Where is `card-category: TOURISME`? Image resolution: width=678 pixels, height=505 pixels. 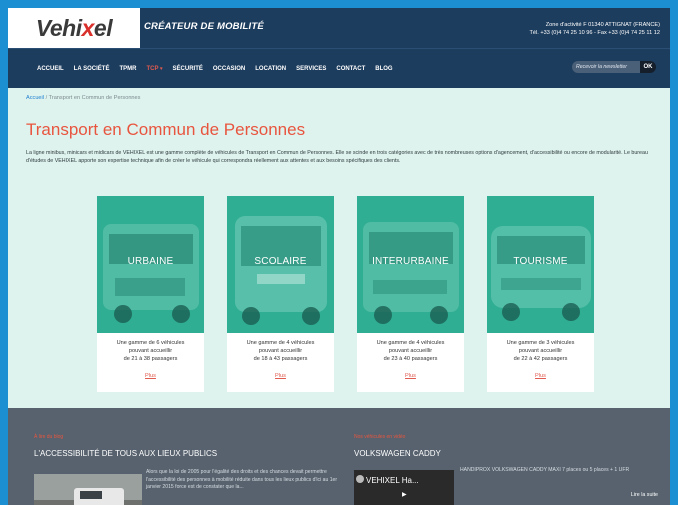 card-category: TOURISME is located at coordinates (540, 261).